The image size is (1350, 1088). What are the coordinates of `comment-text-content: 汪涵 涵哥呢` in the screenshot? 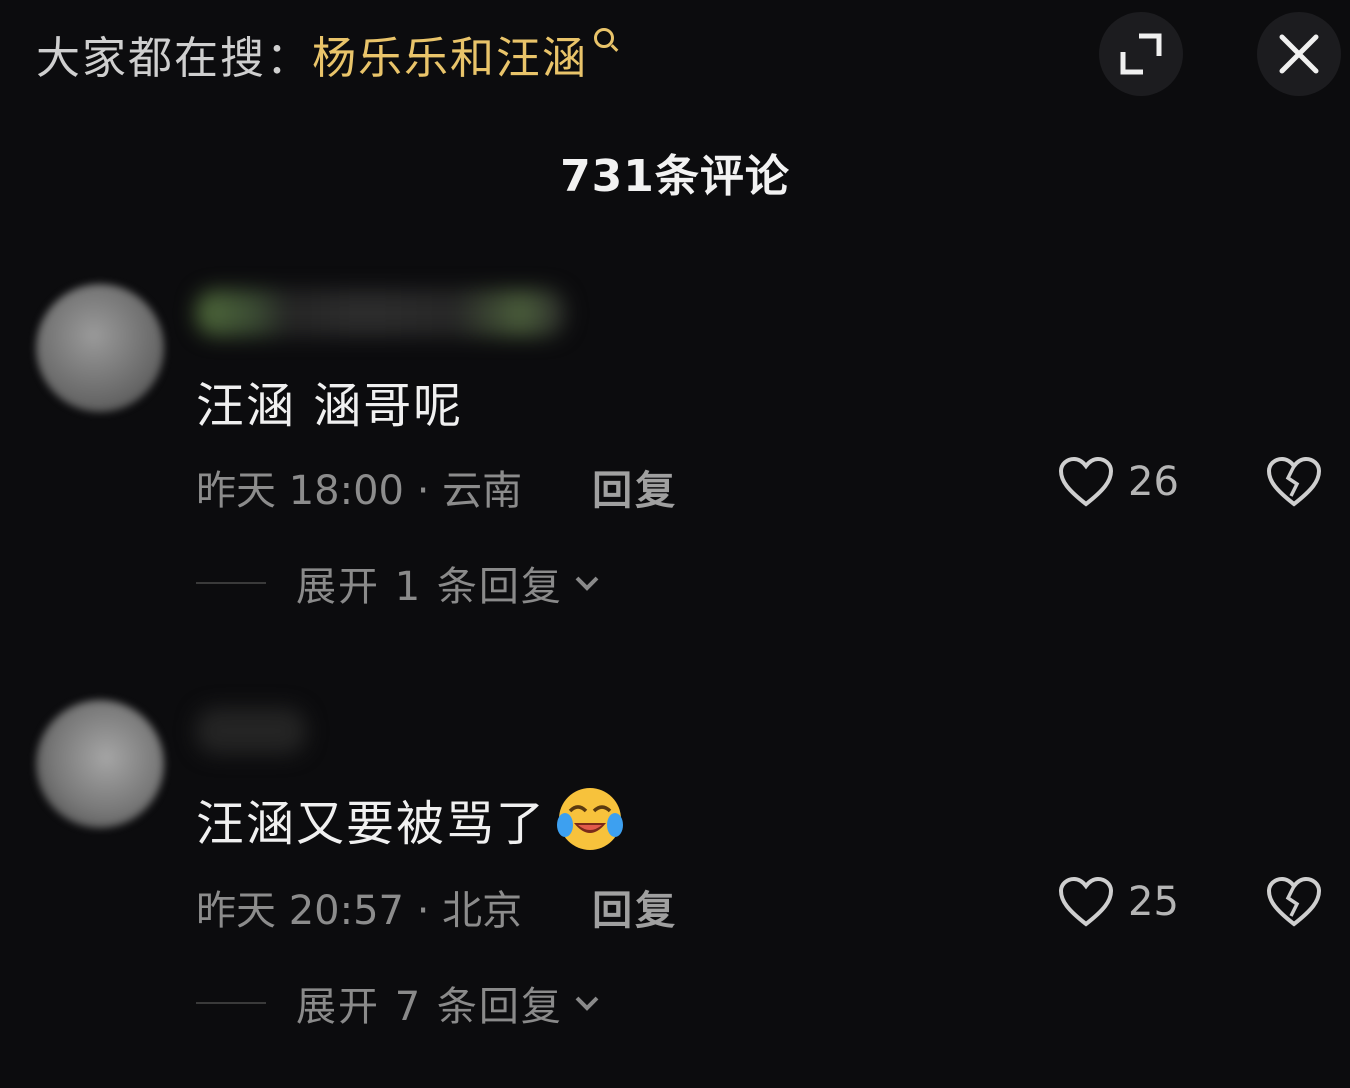 It's located at (330, 406).